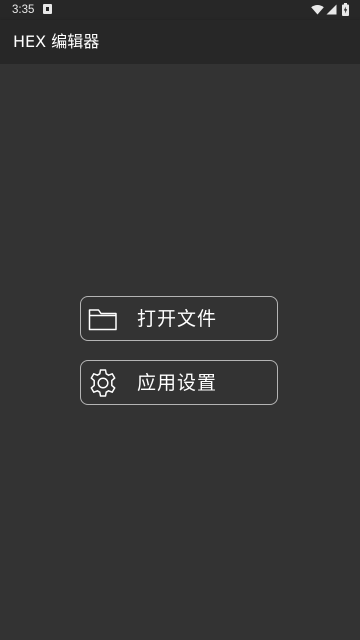 This screenshot has height=640, width=360. What do you see at coordinates (103, 383) in the screenshot?
I see `gear-icon` at bounding box center [103, 383].